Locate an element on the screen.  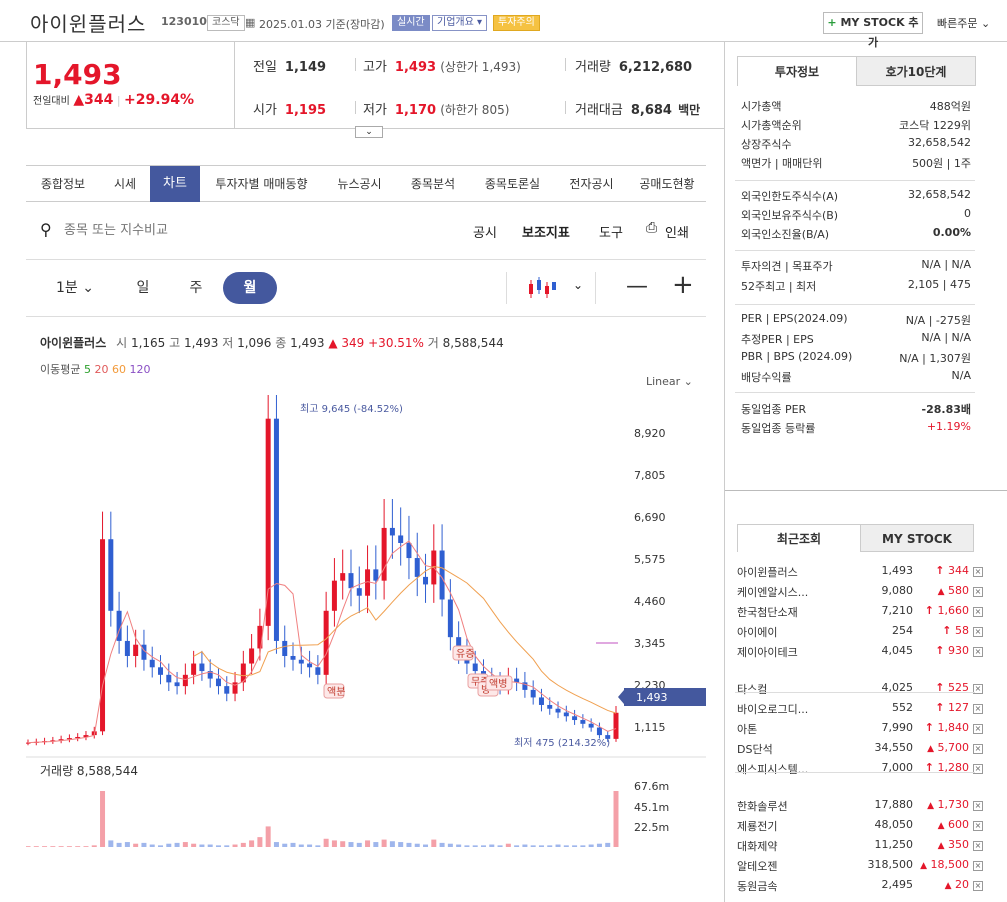
recent-item: 한국첨단소재 7,210 ↑ 1,660 × is located at coordinates (860, 613).